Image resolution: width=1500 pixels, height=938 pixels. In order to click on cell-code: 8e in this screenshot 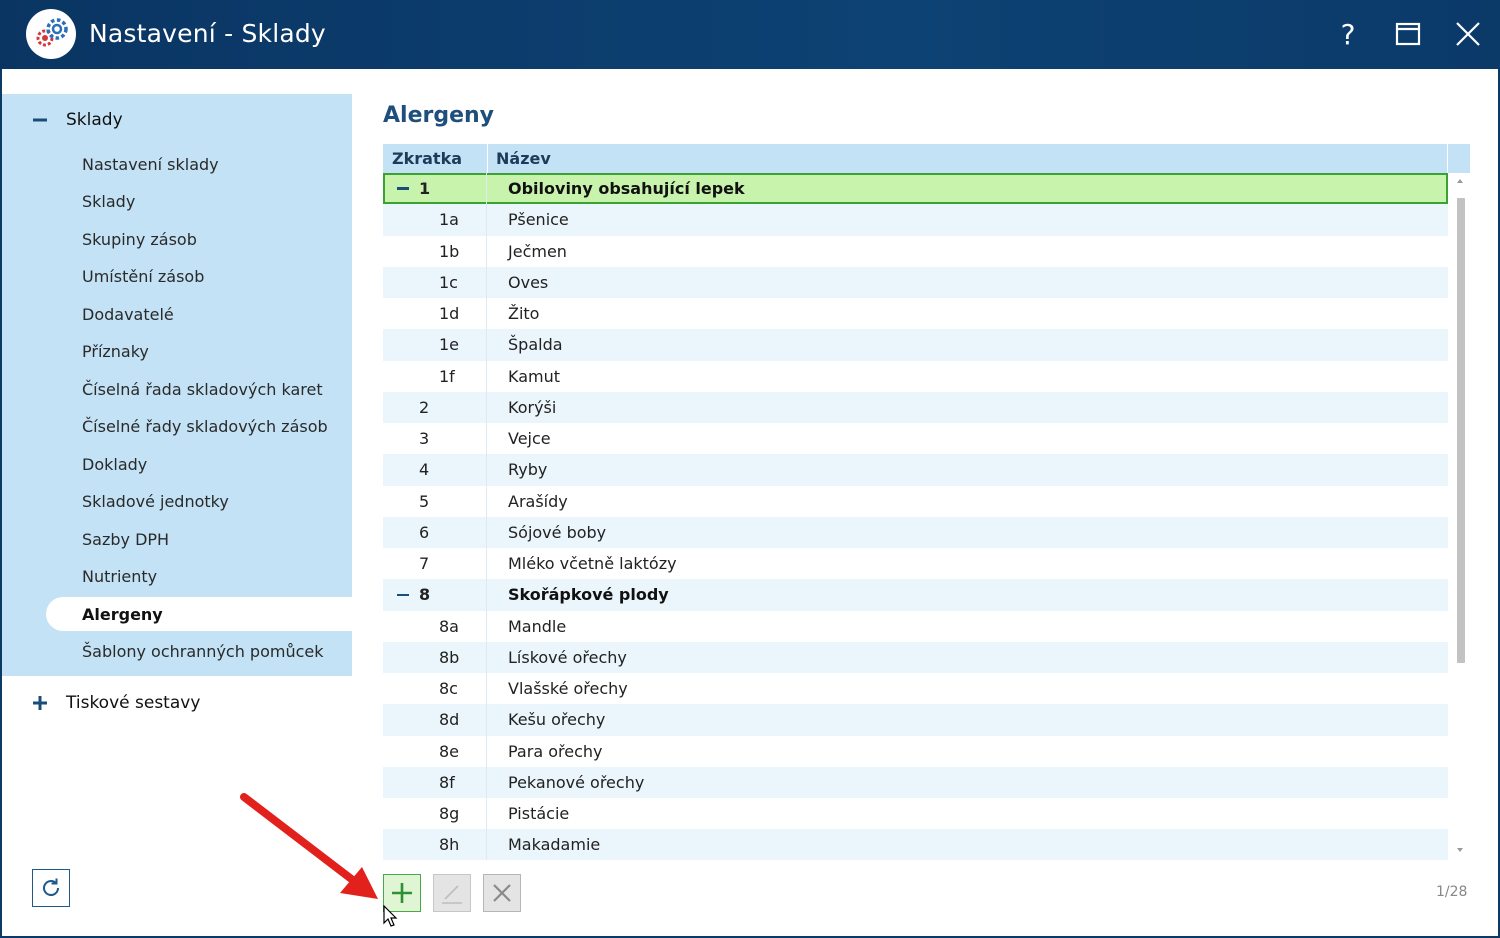, I will do `click(435, 751)`.